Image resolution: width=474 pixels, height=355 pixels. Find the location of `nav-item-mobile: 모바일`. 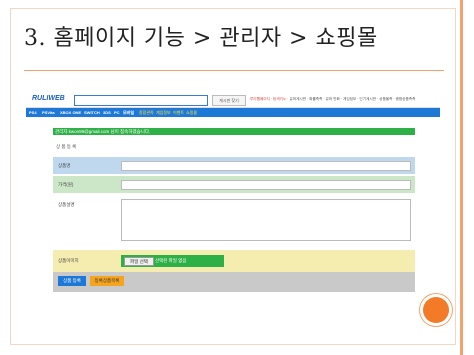

nav-item-mobile: 모바일 is located at coordinates (128, 113).